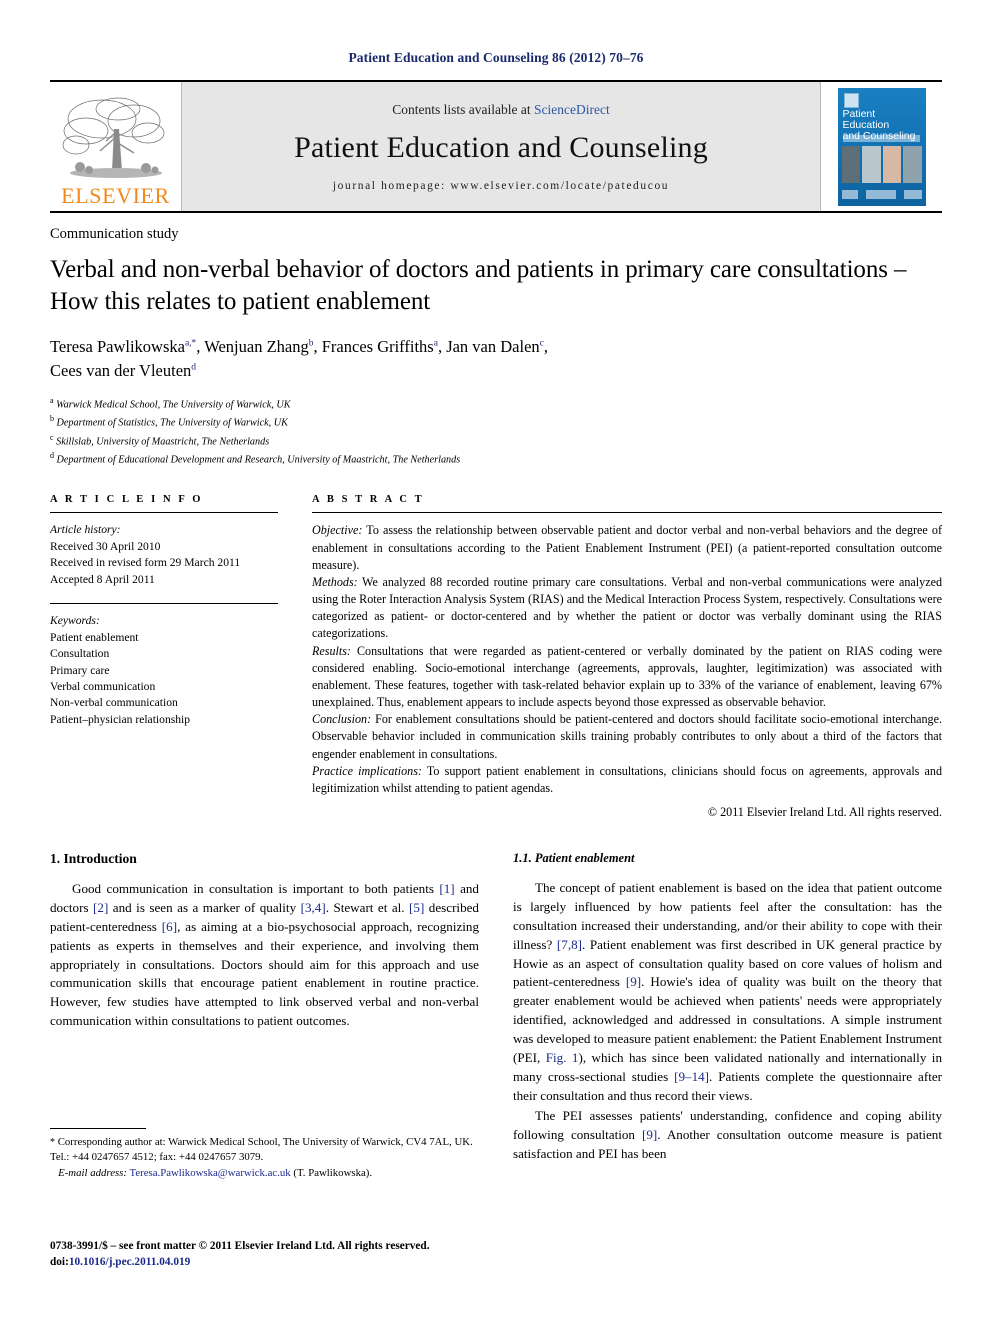 Image resolution: width=992 pixels, height=1323 pixels. Describe the element at coordinates (881, 138) in the screenshot. I see `cover-subtitle-bar` at that location.